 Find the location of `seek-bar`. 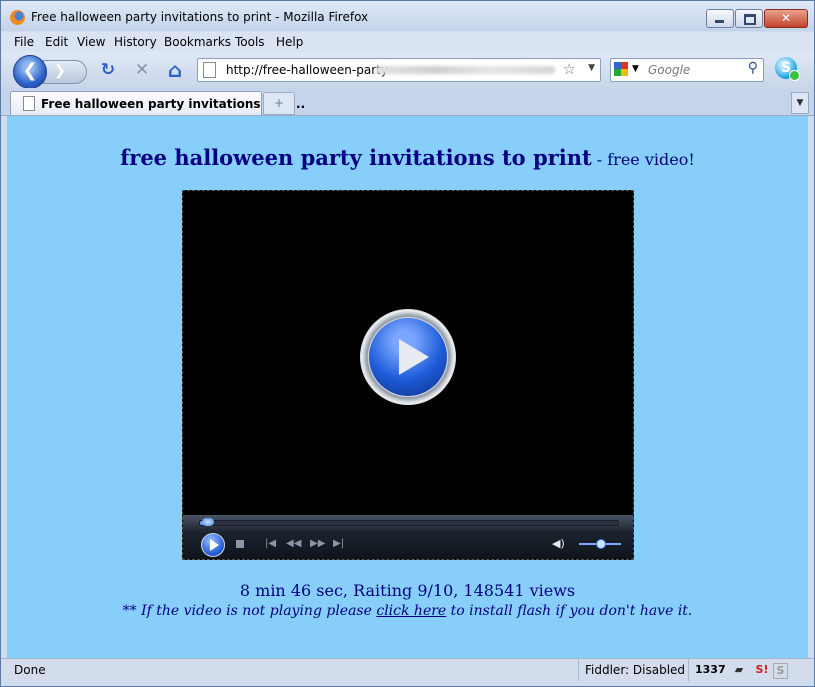

seek-bar is located at coordinates (409, 522).